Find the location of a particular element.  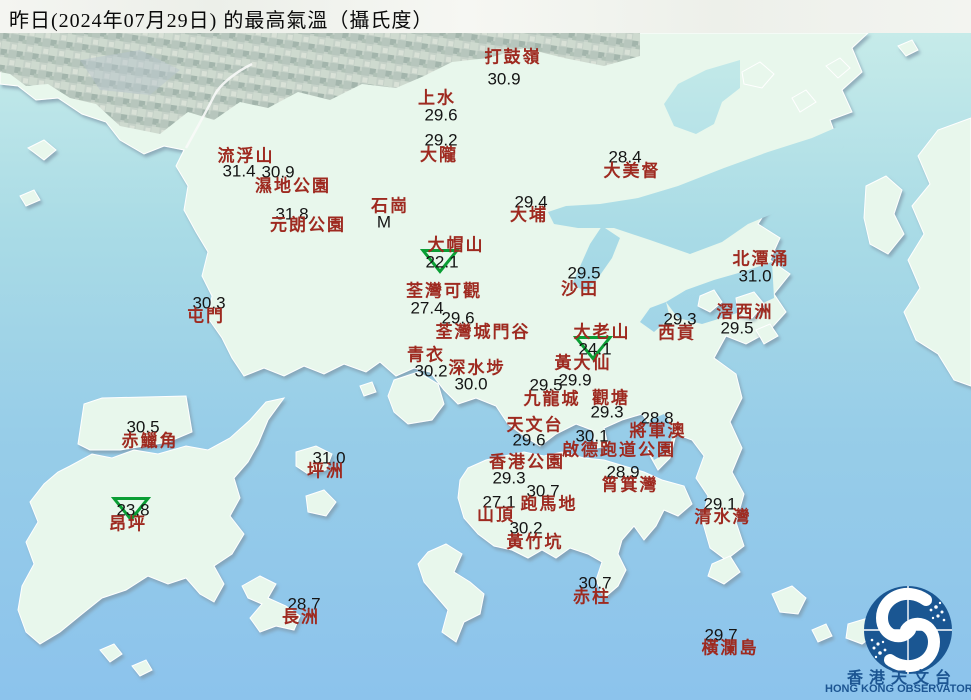

station-name-label: 昂坪 is located at coordinates (128, 524).